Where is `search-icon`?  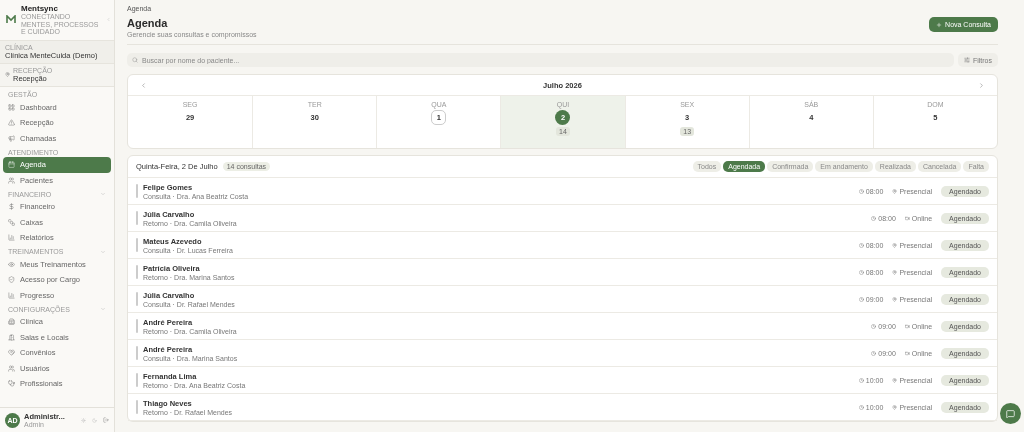 search-icon is located at coordinates (135, 60).